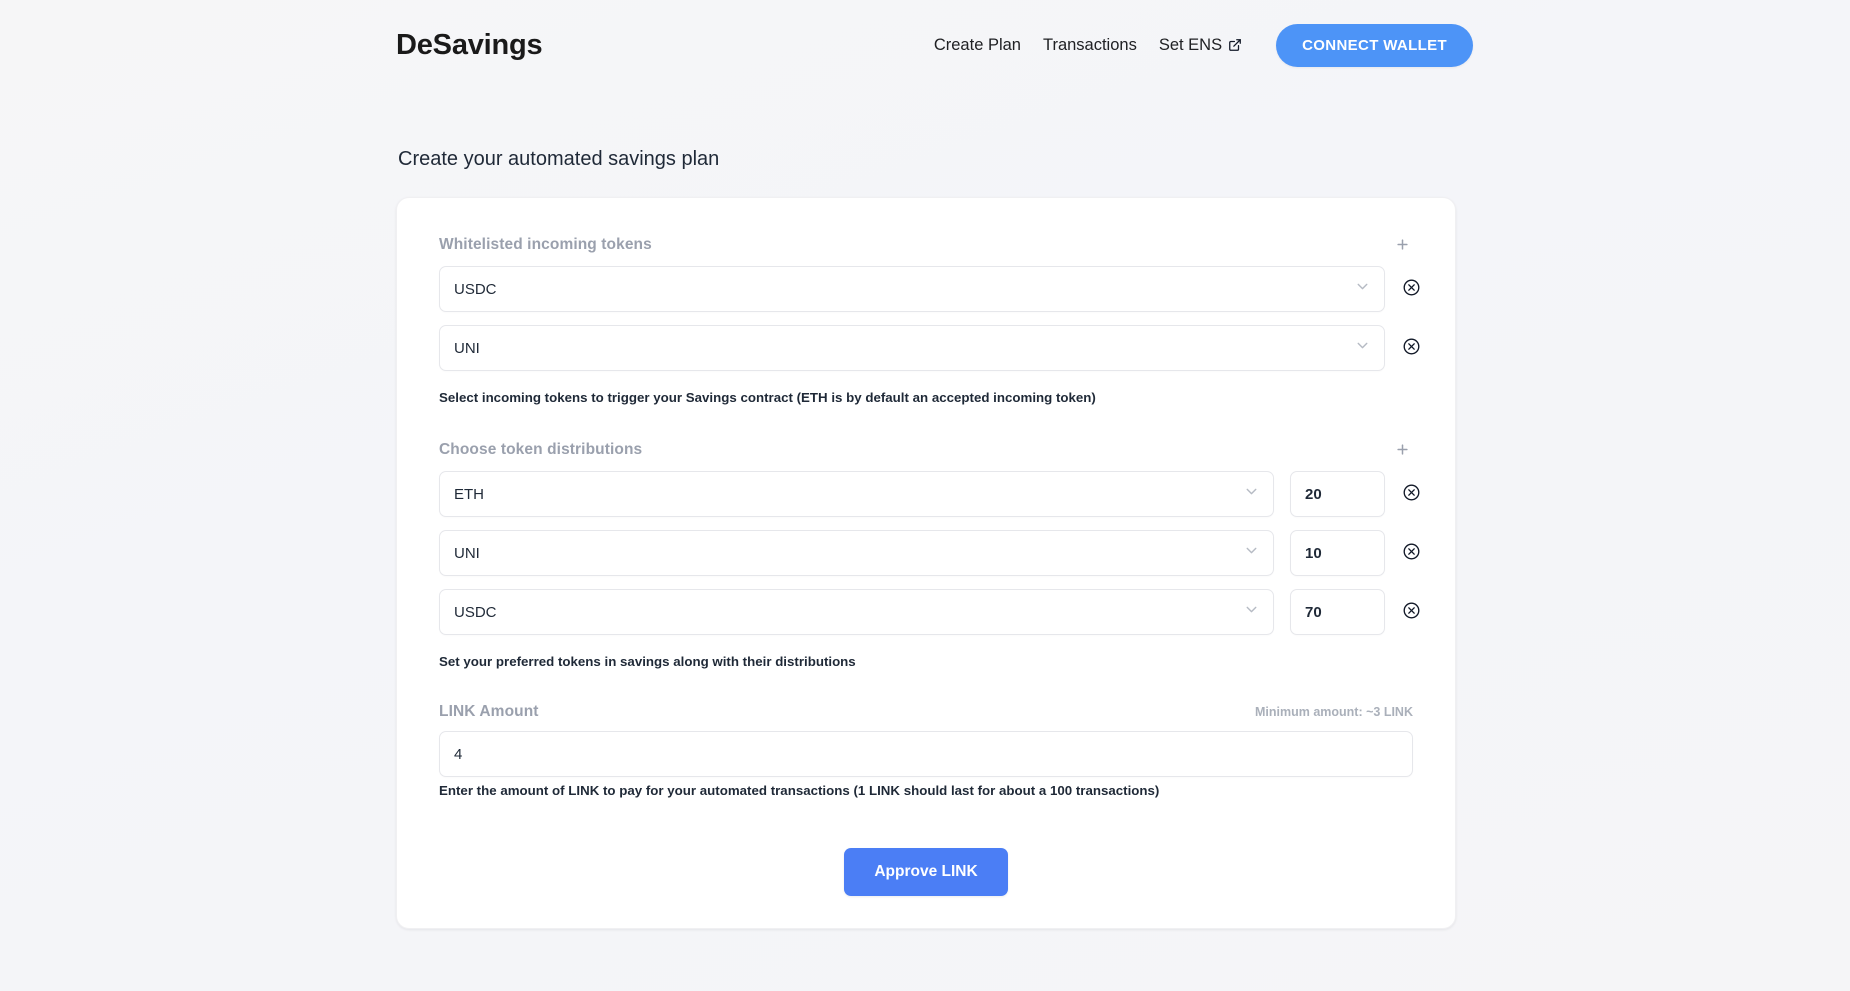 Image resolution: width=1850 pixels, height=991 pixels. What do you see at coordinates (1190, 44) in the screenshot?
I see `nav-link-set-ens-label: Set ENS` at bounding box center [1190, 44].